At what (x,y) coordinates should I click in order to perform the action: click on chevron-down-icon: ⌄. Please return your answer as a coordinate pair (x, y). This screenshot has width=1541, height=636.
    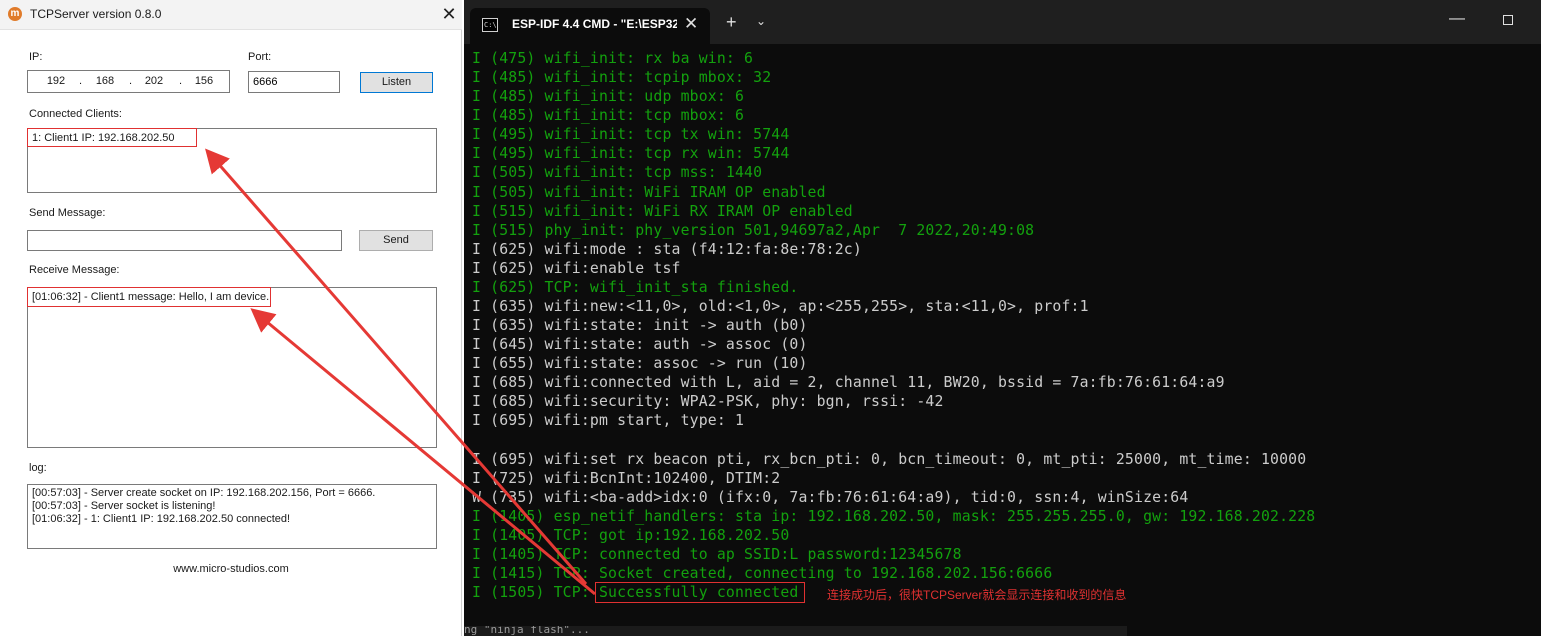
    Looking at the image, I should click on (761, 21).